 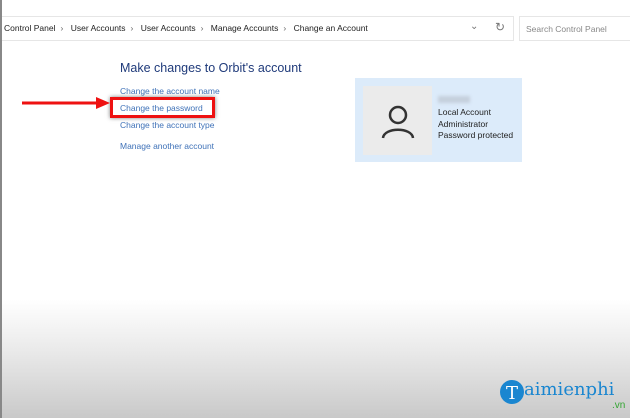 What do you see at coordinates (574, 28) in the screenshot?
I see `search-input: Search Control Panel` at bounding box center [574, 28].